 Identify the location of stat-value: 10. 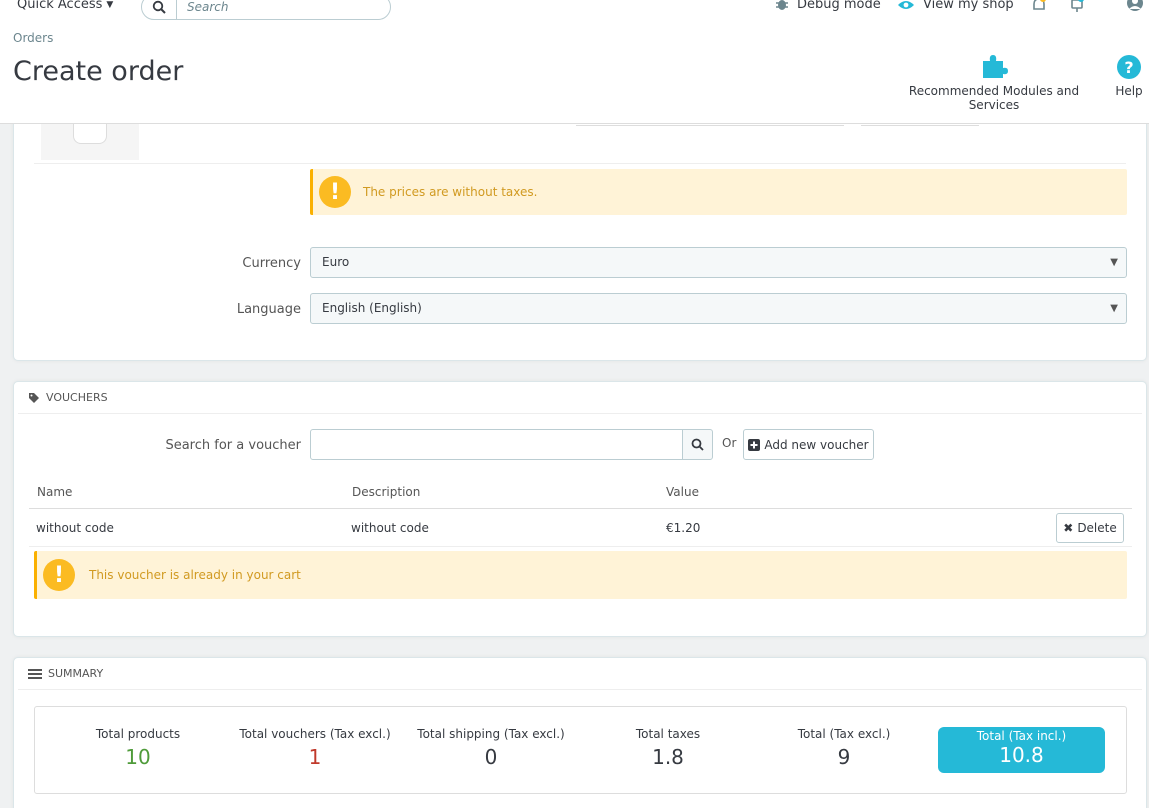
(138, 757).